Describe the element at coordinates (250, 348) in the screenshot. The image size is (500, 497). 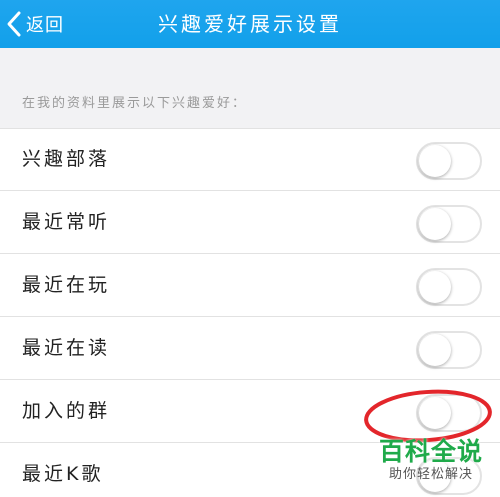
I see `setting-row-recent-reading: 最近在读` at that location.